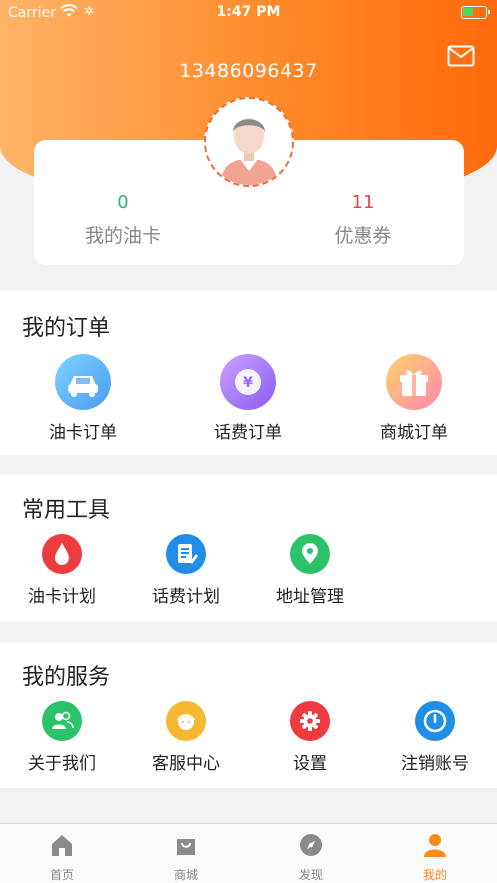 This screenshot has width=497, height=883. What do you see at coordinates (435, 721) in the screenshot?
I see `power-icon` at bounding box center [435, 721].